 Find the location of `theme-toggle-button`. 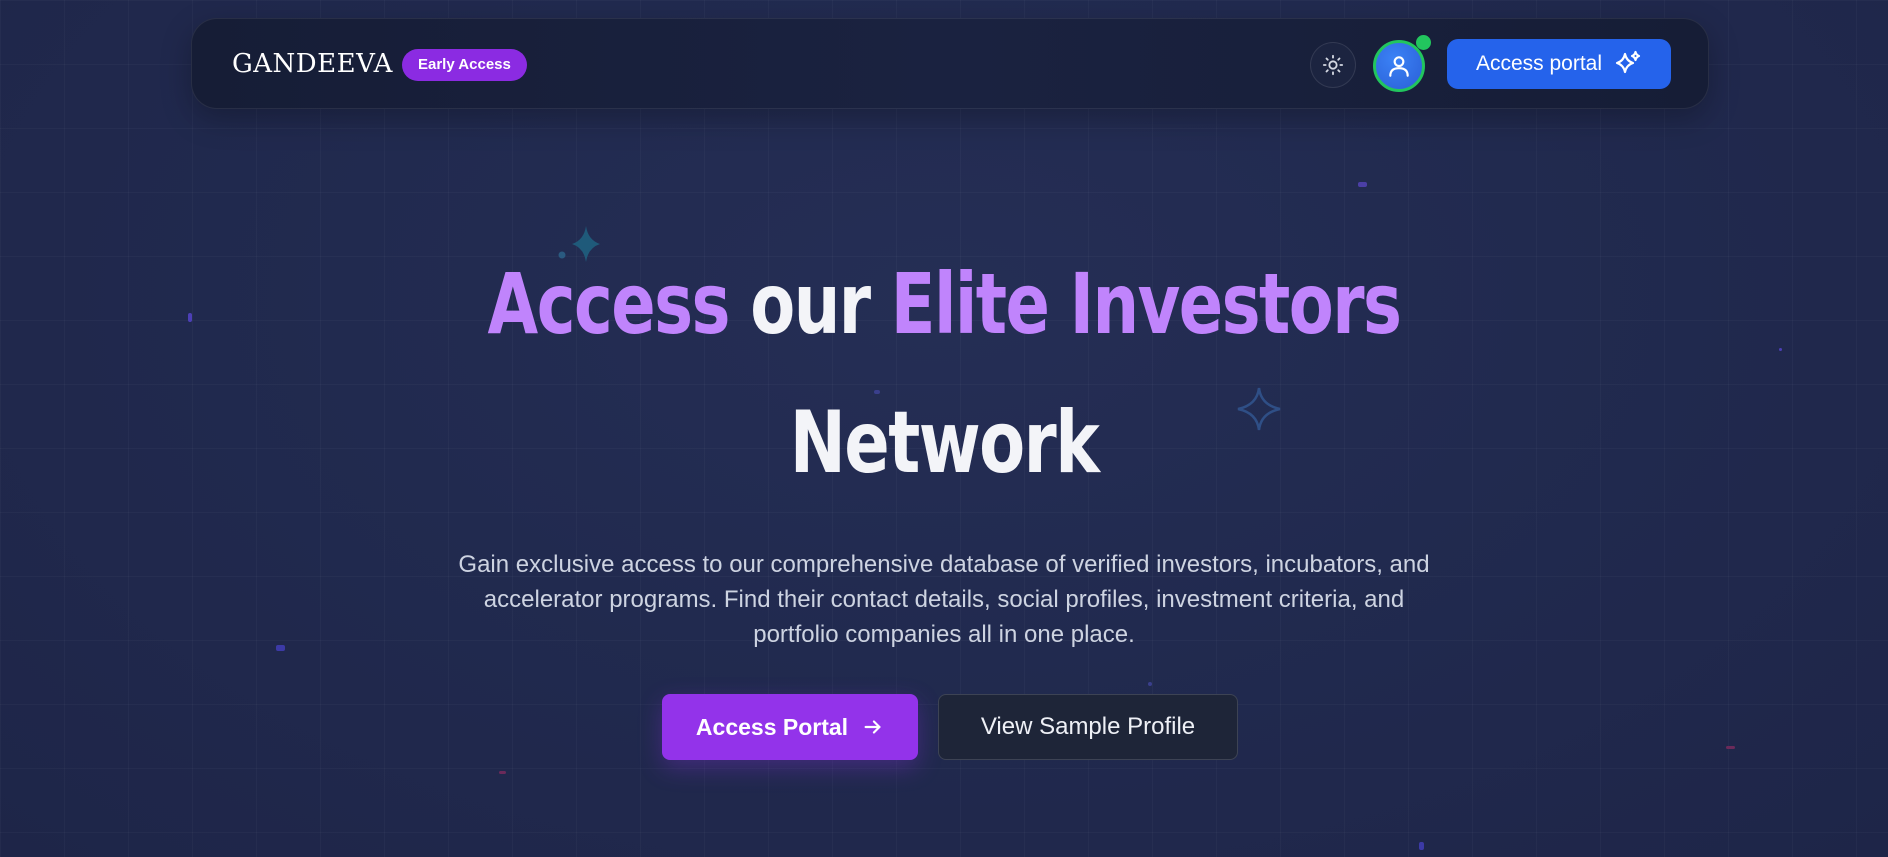

theme-toggle-button is located at coordinates (1333, 65).